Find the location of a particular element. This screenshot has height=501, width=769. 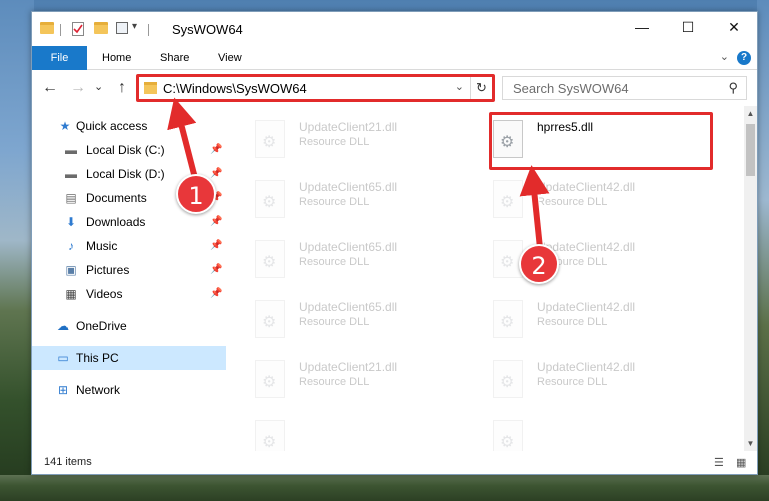

tab-view: View is located at coordinates (230, 58).